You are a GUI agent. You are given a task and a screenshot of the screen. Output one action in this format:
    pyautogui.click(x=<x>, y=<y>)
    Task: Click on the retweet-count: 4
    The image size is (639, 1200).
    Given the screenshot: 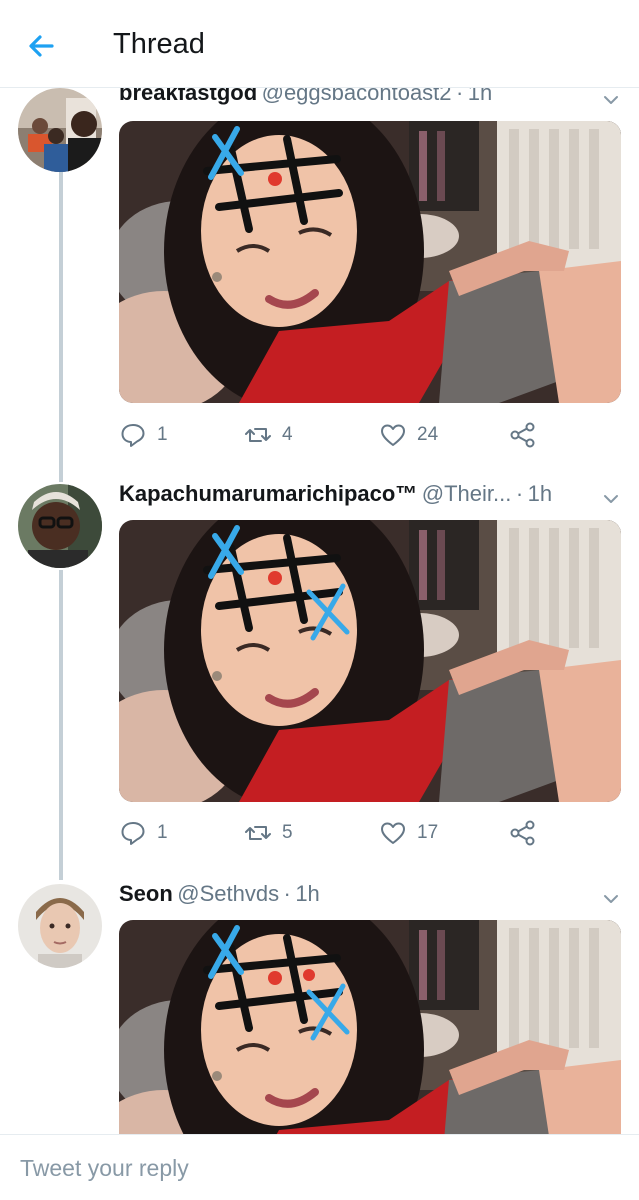 What is the action you would take?
    pyautogui.click(x=287, y=434)
    